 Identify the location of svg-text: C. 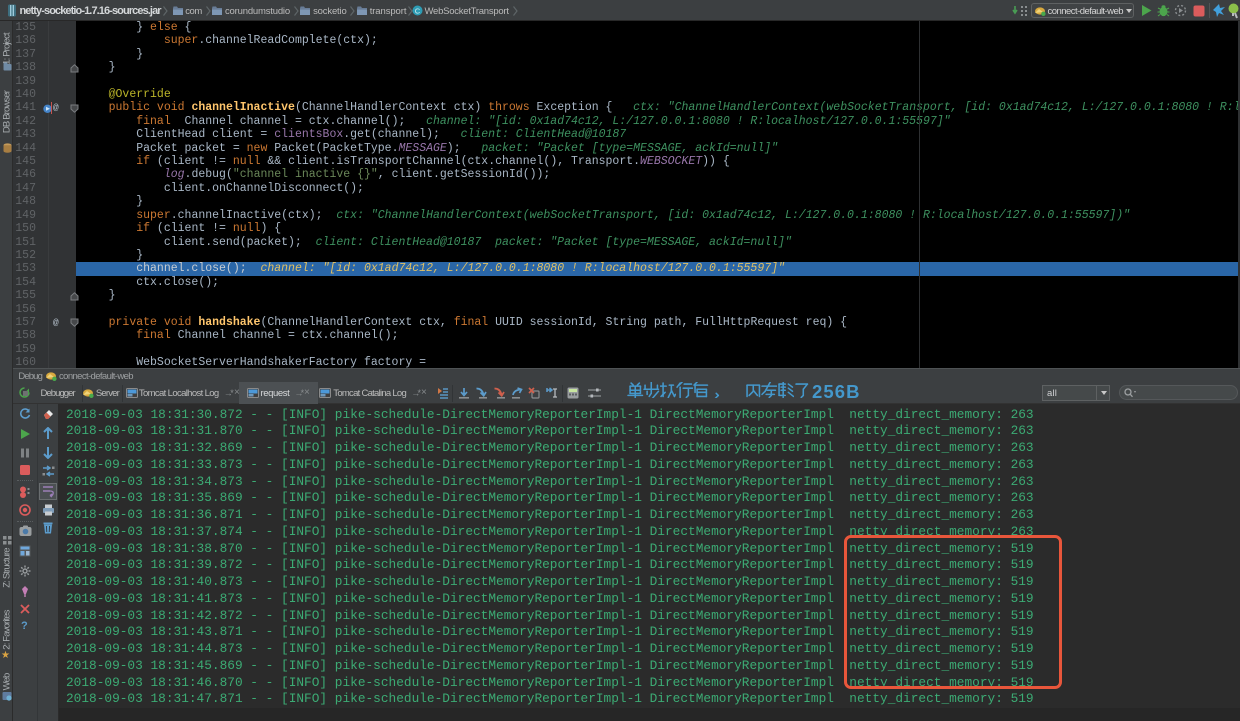
(417, 10).